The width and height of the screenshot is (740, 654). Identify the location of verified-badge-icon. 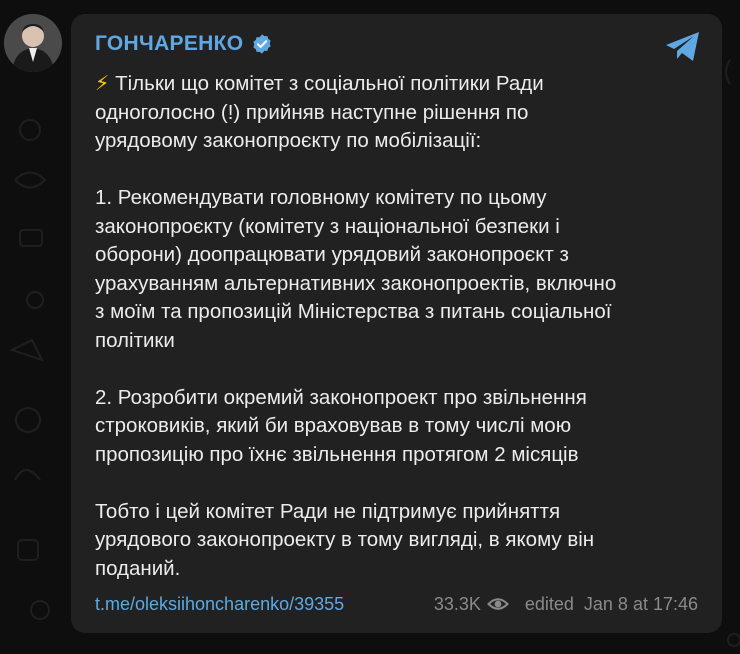
(262, 44).